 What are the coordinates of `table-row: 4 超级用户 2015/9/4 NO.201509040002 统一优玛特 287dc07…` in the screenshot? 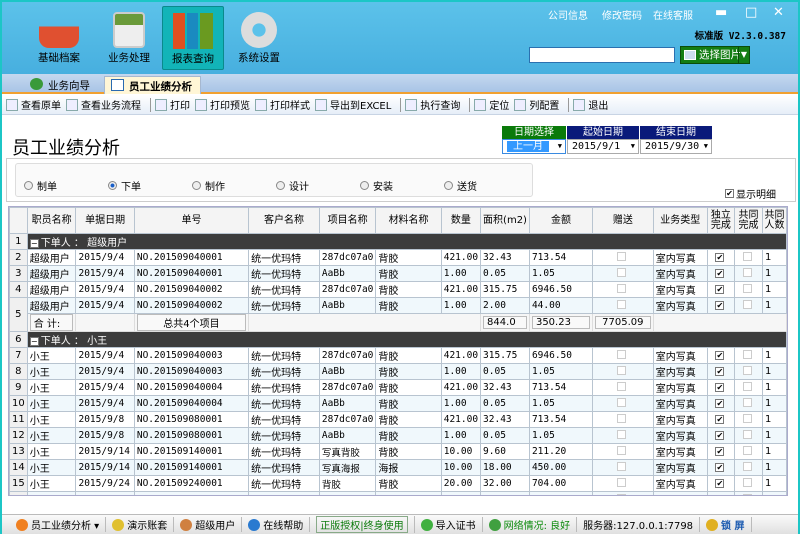 It's located at (398, 289).